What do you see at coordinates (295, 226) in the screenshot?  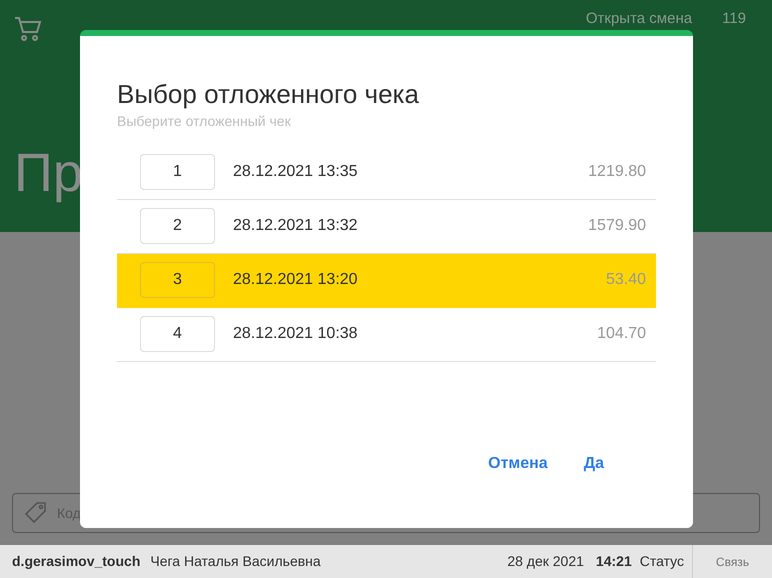 I see `receipt-datetime: 28.12.2021 13:32` at bounding box center [295, 226].